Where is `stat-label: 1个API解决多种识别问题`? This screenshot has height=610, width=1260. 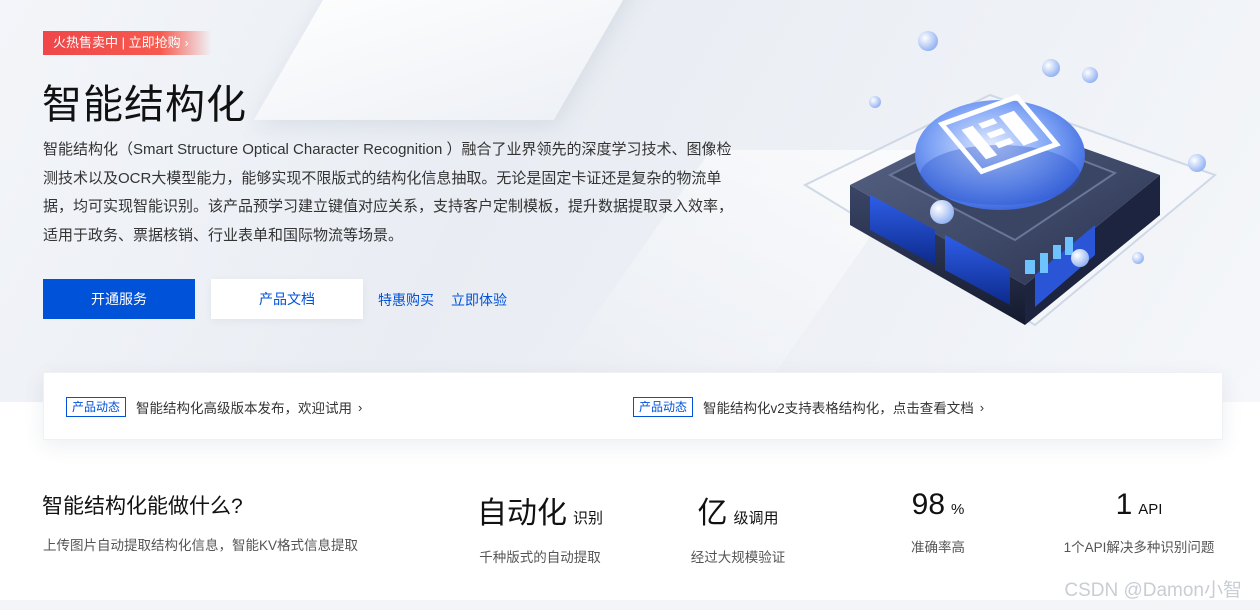 stat-label: 1个API解决多种识别问题 is located at coordinates (1139, 547).